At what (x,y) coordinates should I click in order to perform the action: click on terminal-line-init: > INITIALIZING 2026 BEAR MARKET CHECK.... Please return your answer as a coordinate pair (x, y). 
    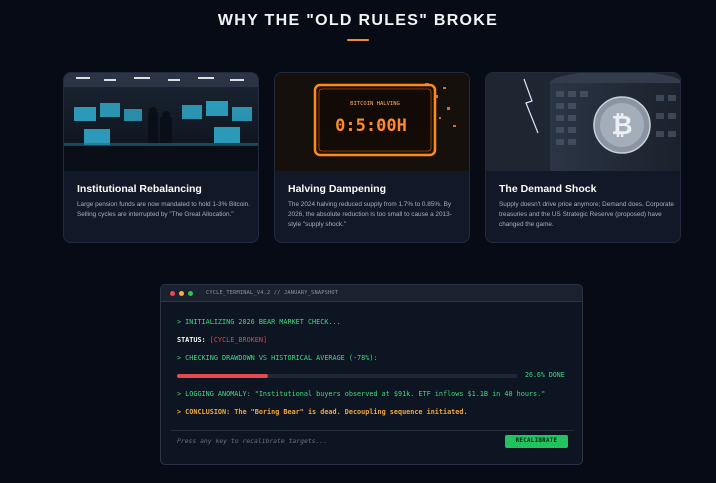
    Looking at the image, I should click on (259, 322).